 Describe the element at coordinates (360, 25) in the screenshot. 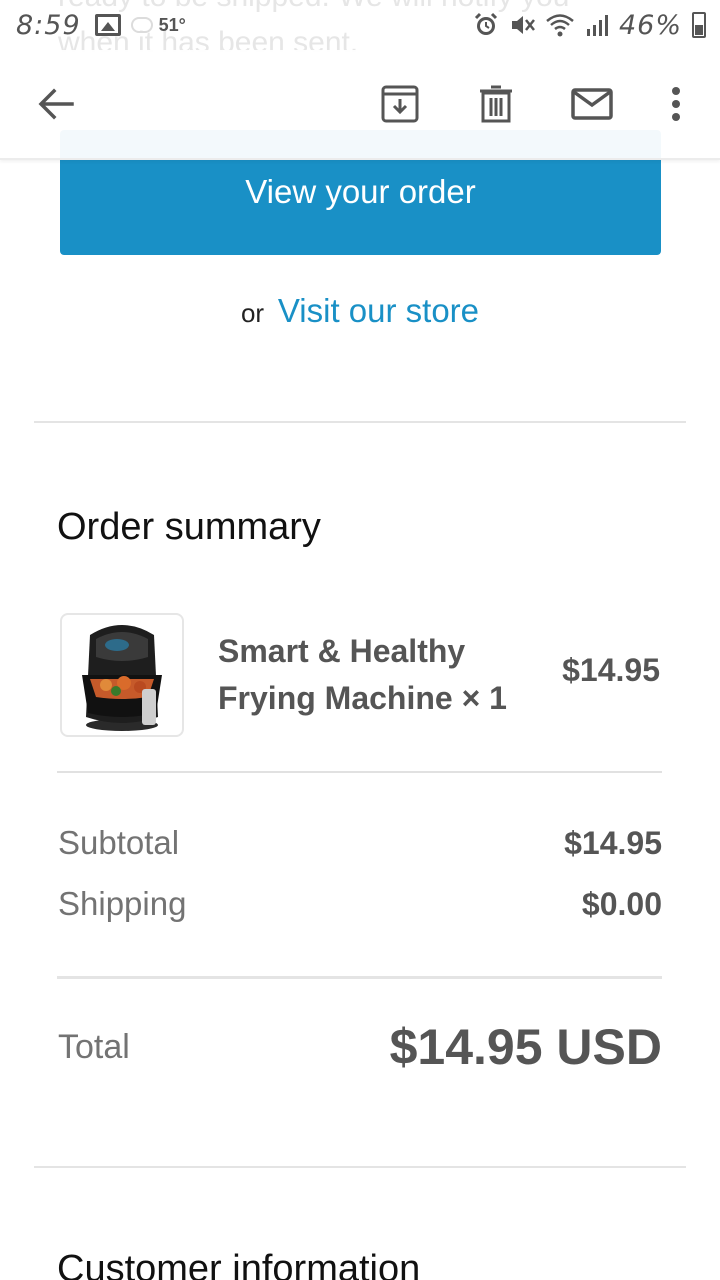

I see `status-bar: 8:59 51° 46%` at that location.